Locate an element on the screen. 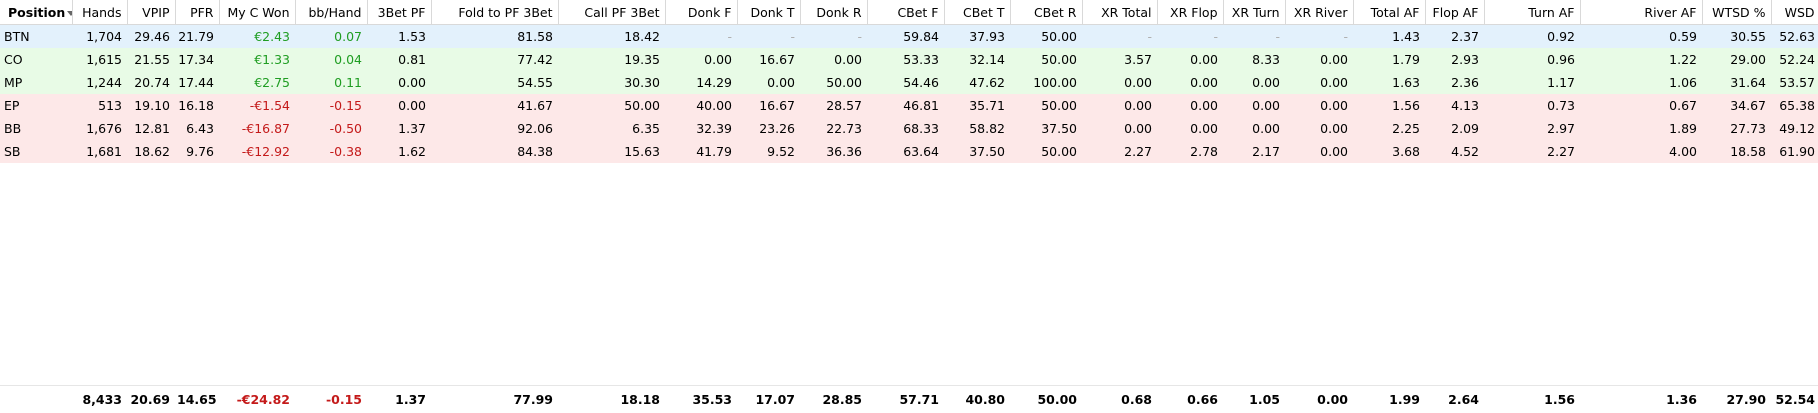 The width and height of the screenshot is (1818, 413). total-total-af: 1.99 is located at coordinates (1404, 399).